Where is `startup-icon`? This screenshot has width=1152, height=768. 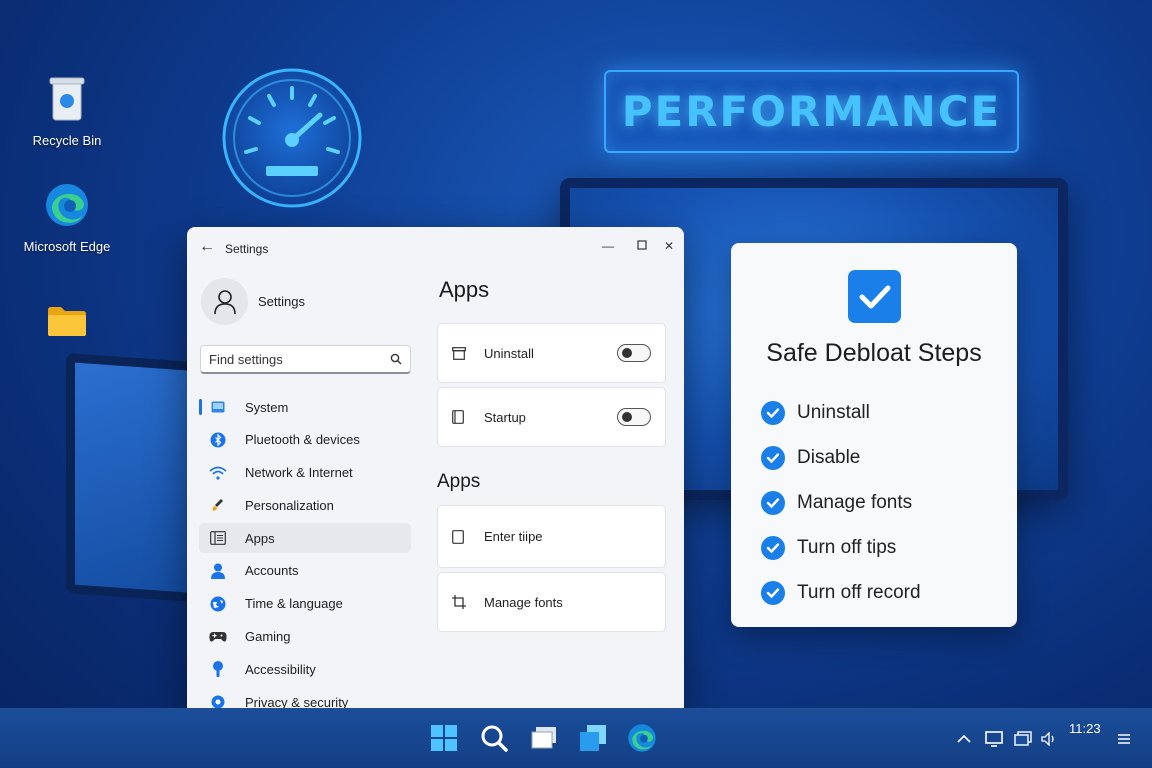
startup-icon is located at coordinates (460, 417).